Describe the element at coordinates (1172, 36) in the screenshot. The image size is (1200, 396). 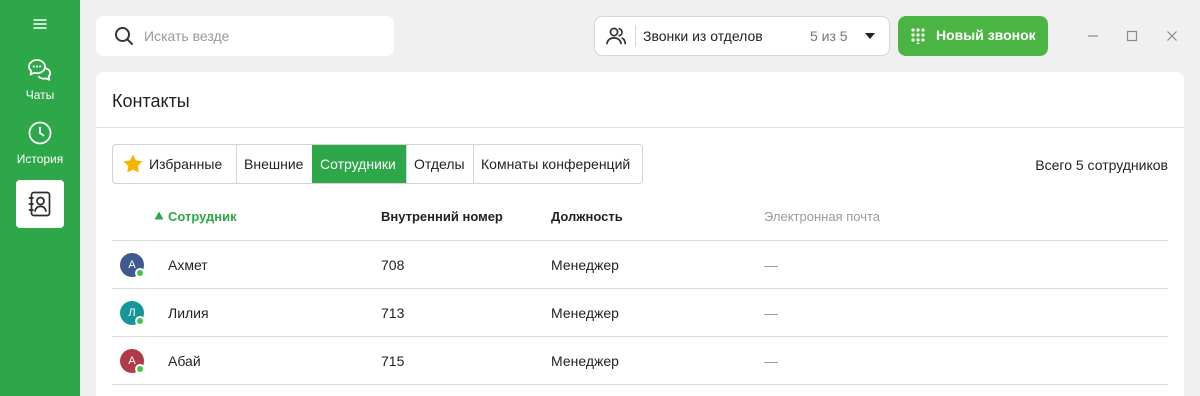
I see `close-icon` at that location.